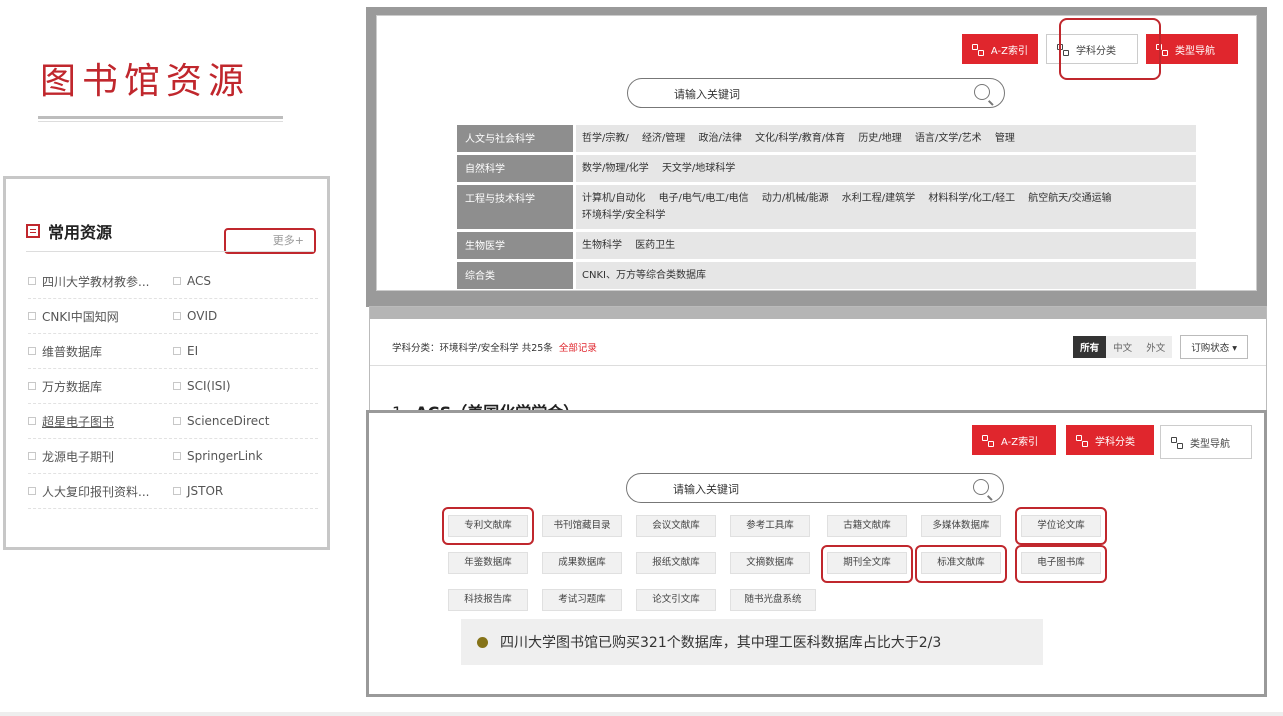 The width and height of the screenshot is (1283, 716). What do you see at coordinates (655, 245) in the screenshot?
I see `subject-link: 医药卫生` at bounding box center [655, 245].